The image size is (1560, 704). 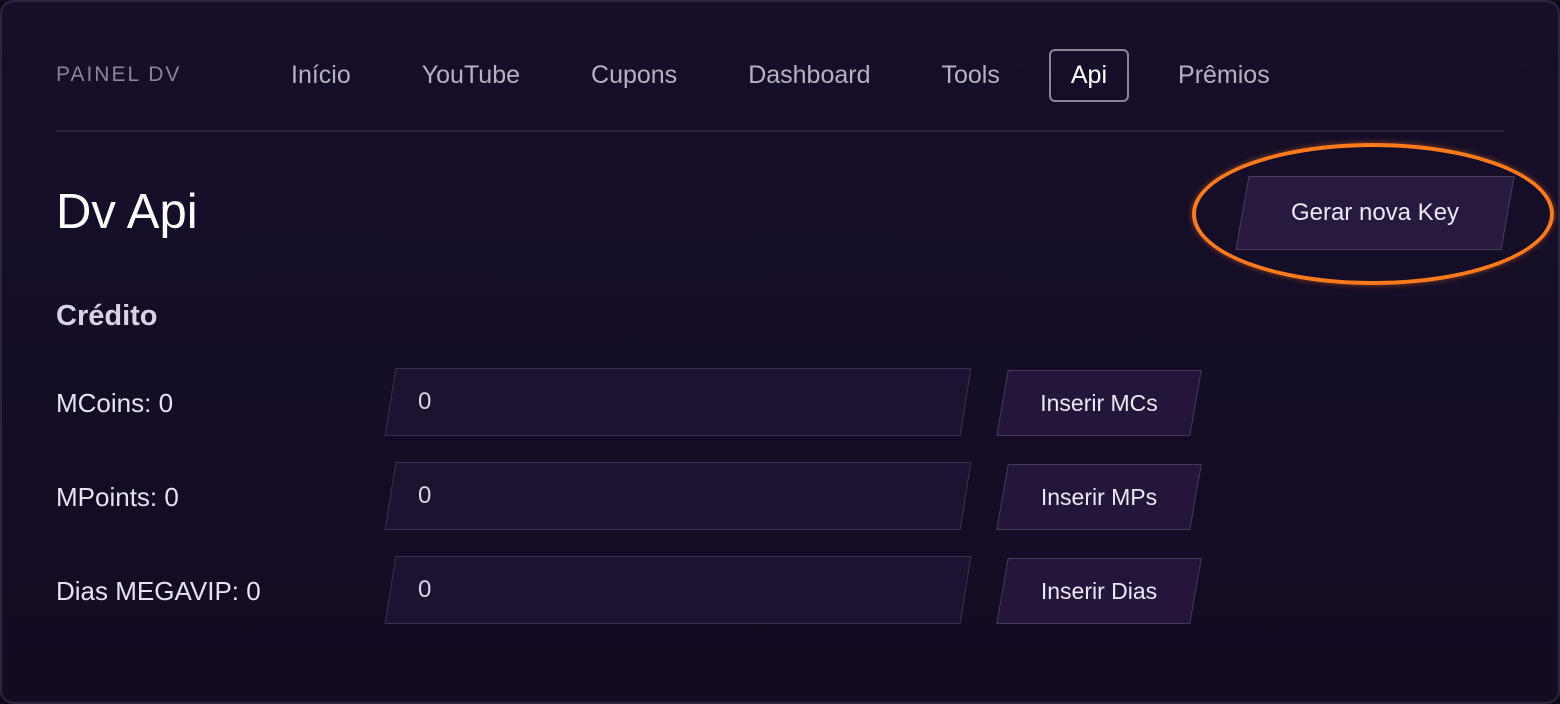 What do you see at coordinates (119, 74) in the screenshot?
I see `brand-label: PAINEL DV` at bounding box center [119, 74].